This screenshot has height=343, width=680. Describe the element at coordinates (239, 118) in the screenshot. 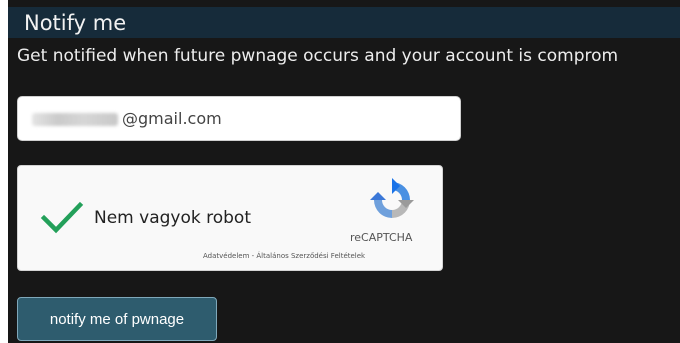

I see `email-field: @gmail.com` at that location.